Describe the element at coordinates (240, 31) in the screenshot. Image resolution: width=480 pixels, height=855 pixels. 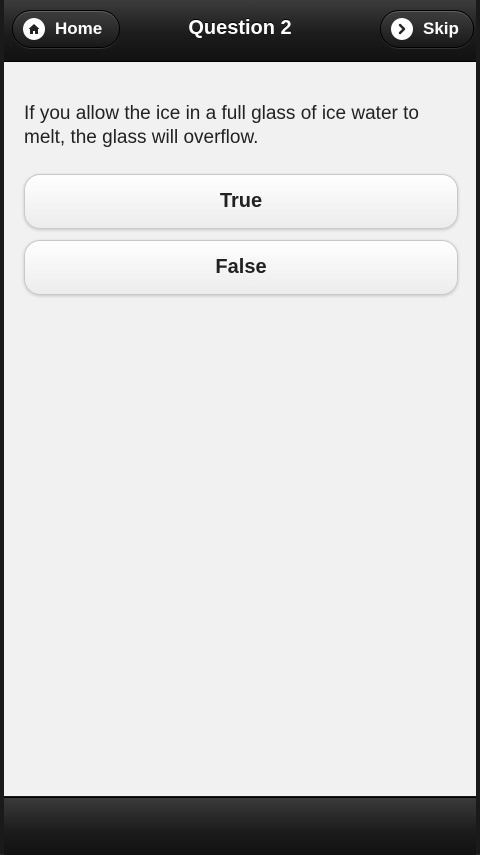
I see `header-bar: Home Question 2 Skip` at that location.